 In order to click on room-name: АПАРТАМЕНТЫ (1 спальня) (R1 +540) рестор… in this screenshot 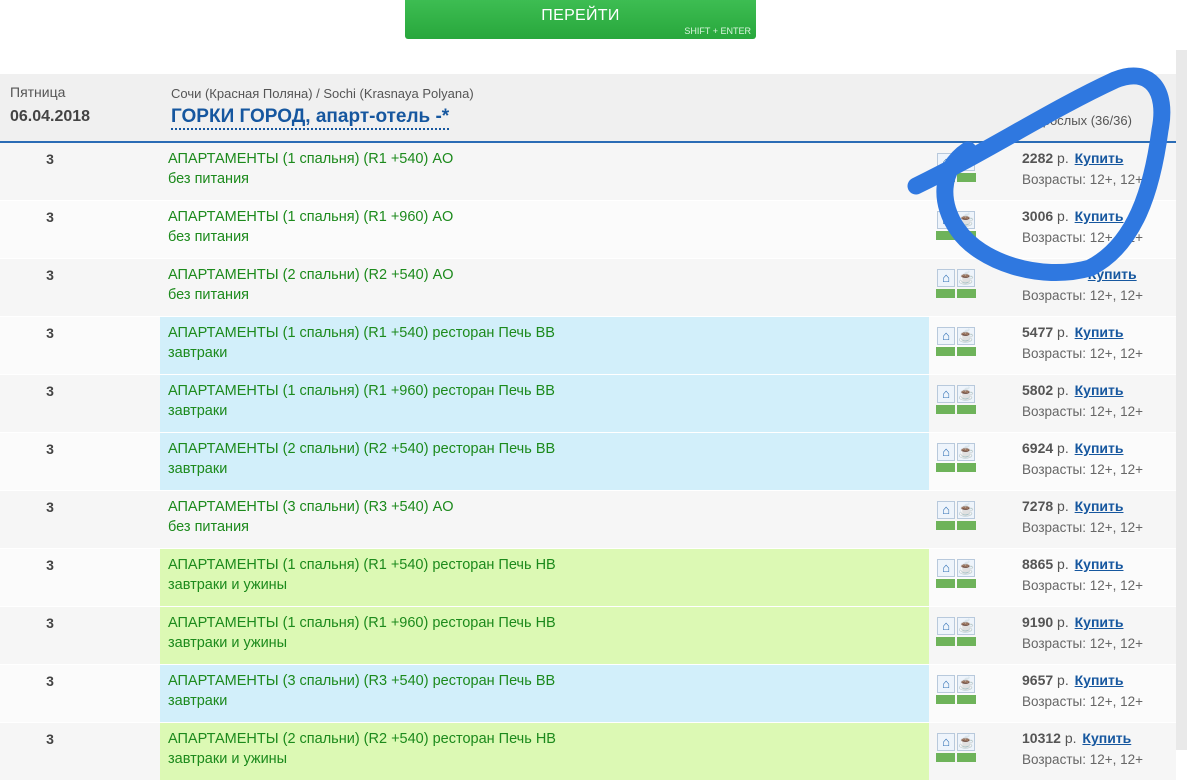, I will do `click(362, 565)`.